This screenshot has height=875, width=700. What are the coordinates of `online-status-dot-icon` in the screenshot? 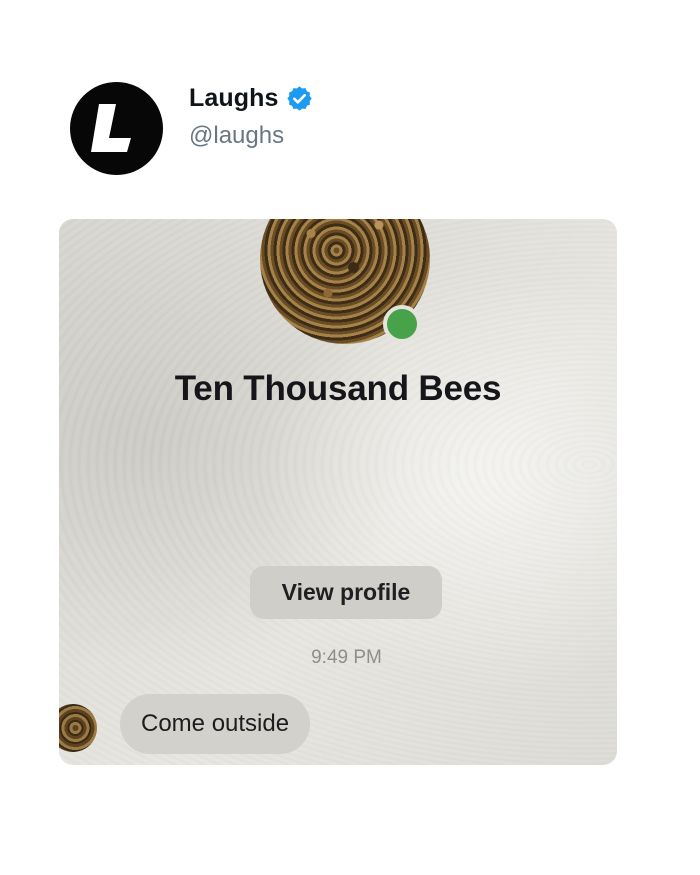 It's located at (402, 324).